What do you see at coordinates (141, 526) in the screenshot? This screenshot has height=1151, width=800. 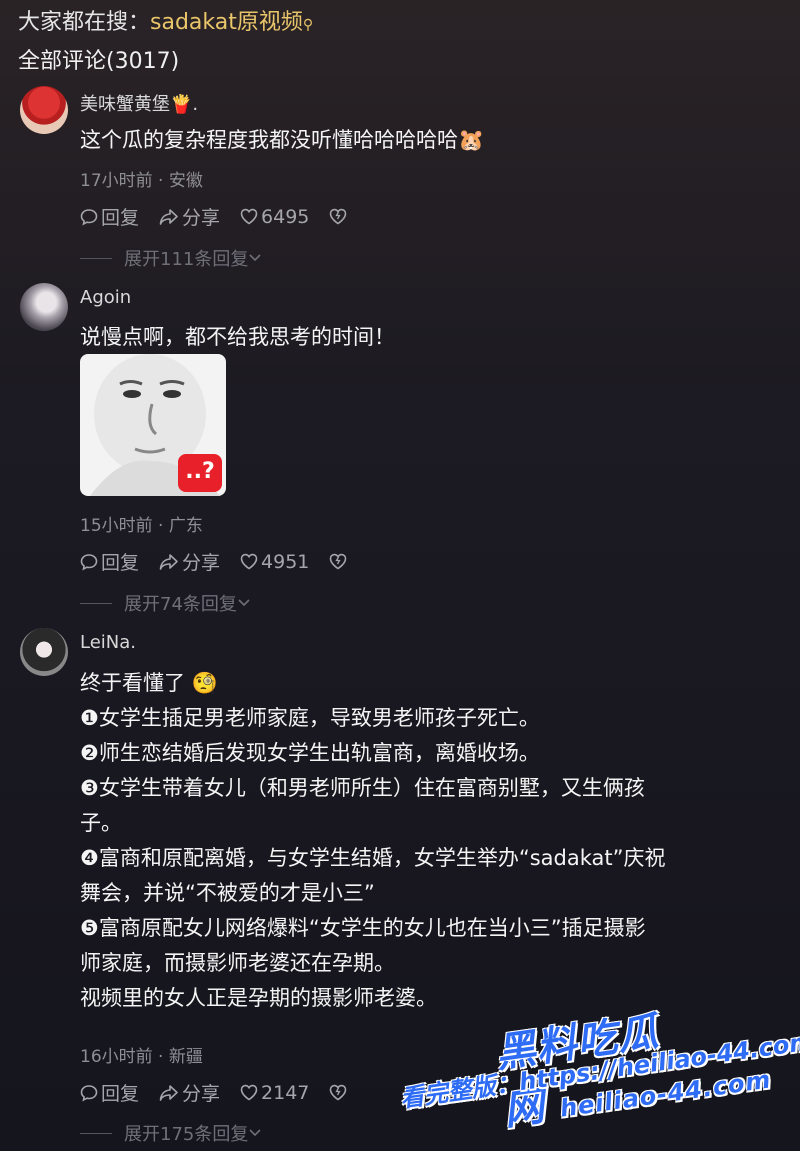 I see `comment-meta: 15小时前 · 广东` at bounding box center [141, 526].